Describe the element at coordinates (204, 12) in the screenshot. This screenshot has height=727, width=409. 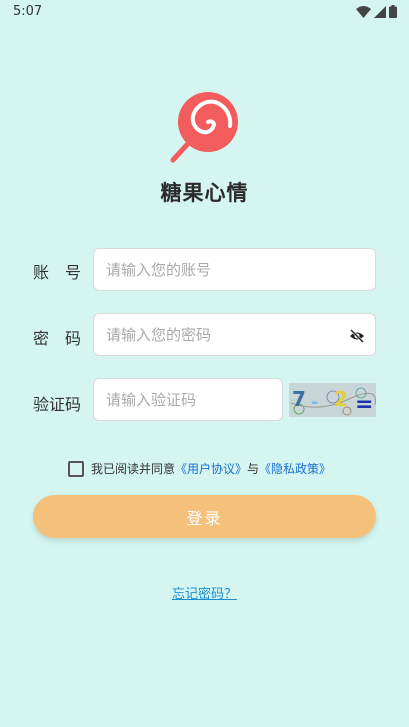
I see `status-bar: 5:07` at that location.